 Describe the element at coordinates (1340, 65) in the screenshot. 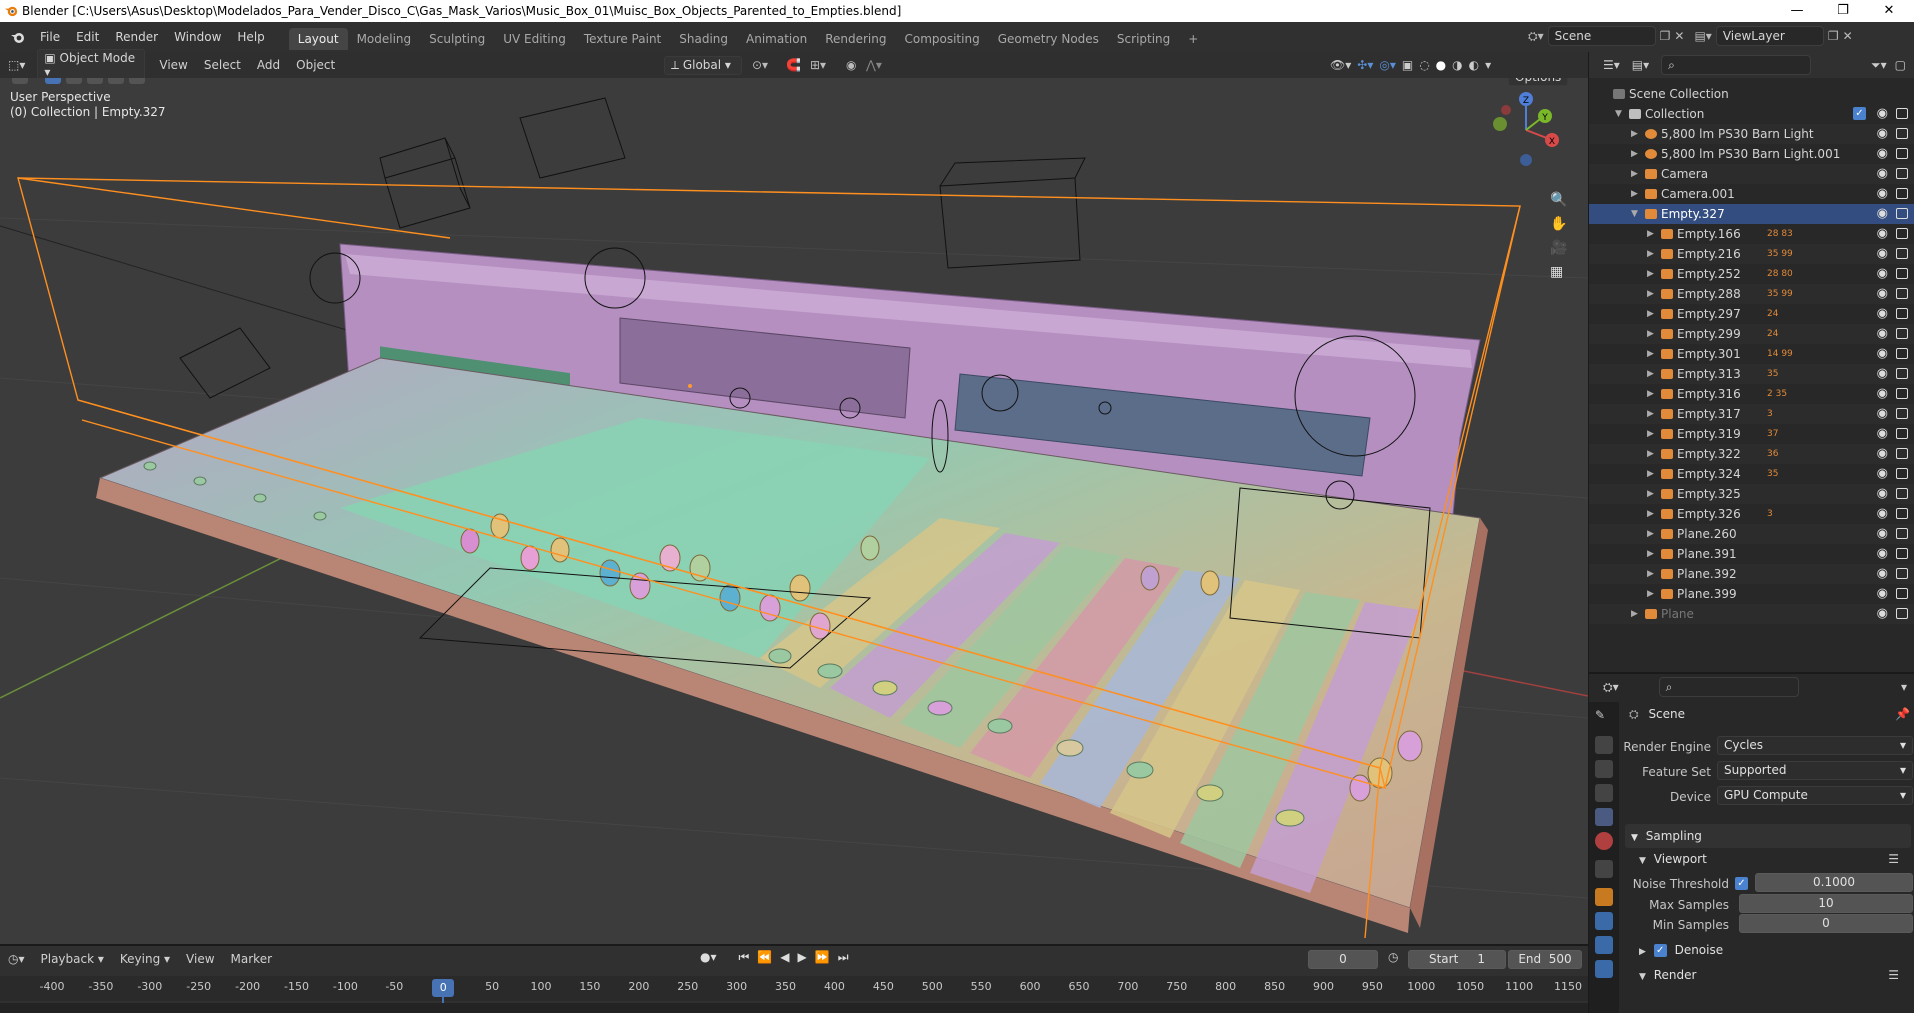

I see `visibility-icon: 👁▾` at that location.